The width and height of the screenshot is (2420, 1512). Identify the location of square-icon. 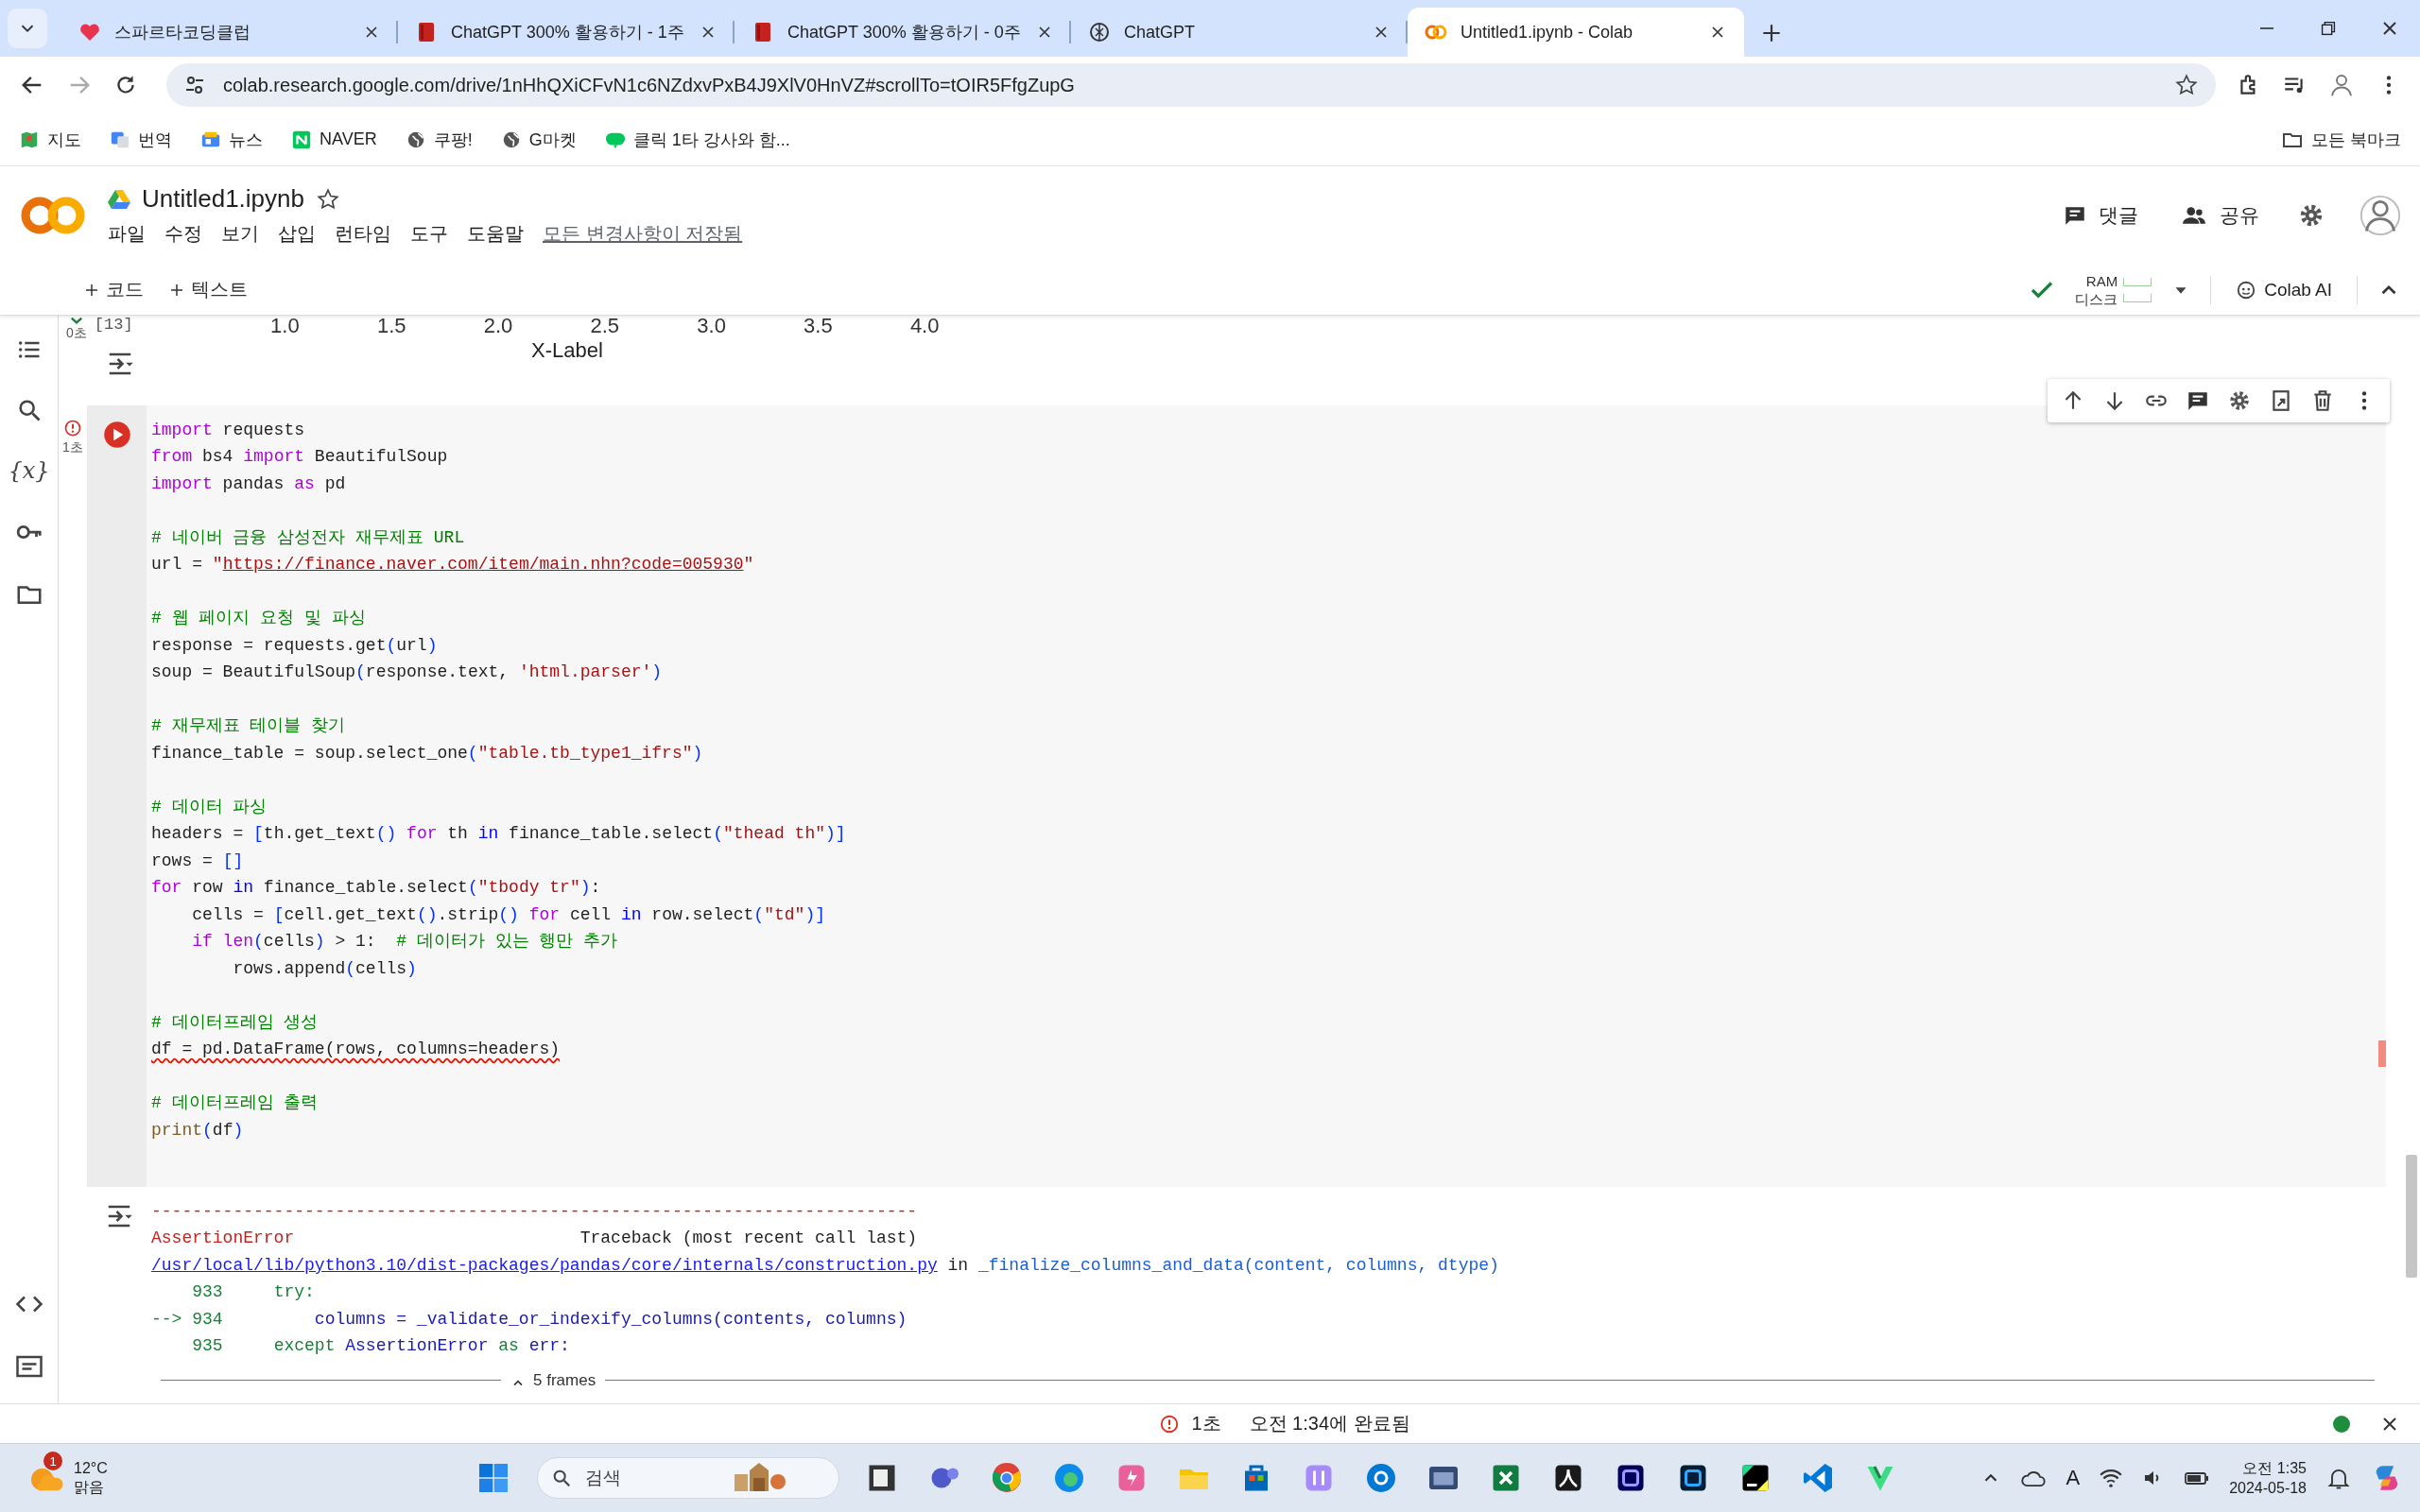
(302, 139).